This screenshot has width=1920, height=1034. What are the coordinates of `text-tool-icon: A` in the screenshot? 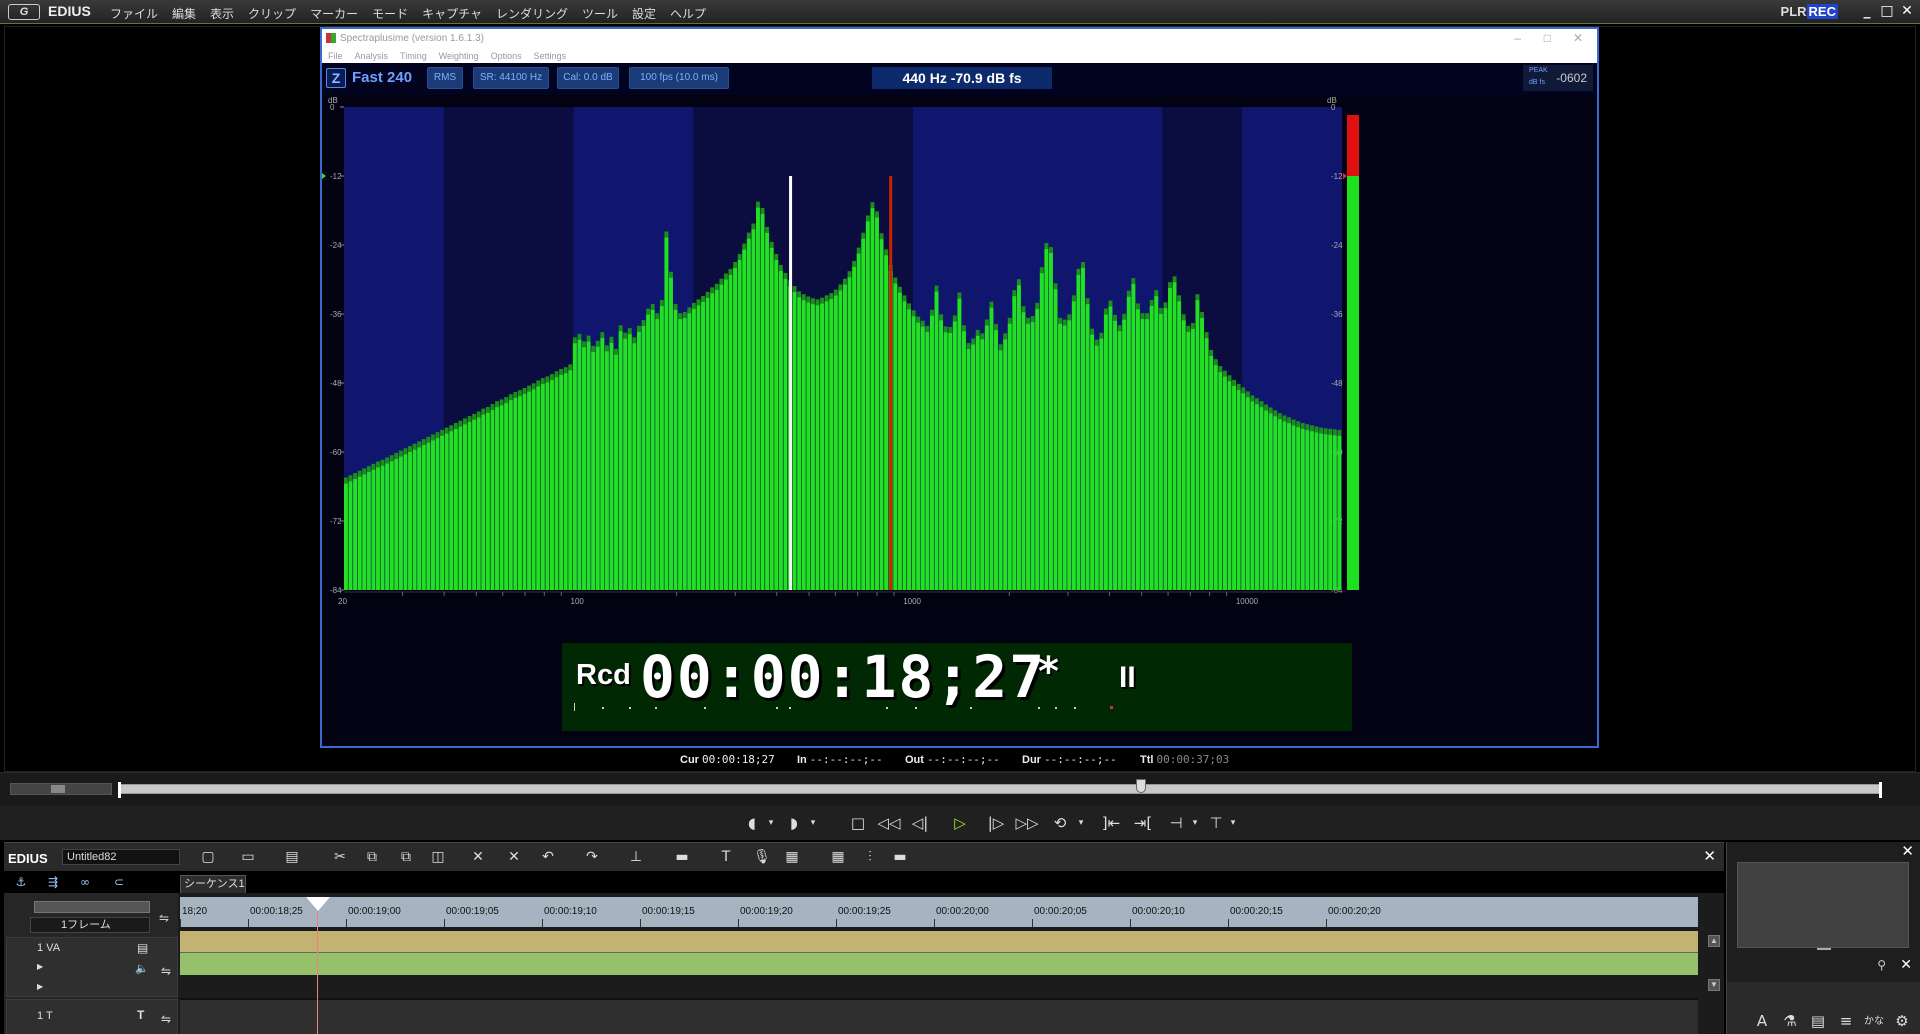 It's located at (1762, 1022).